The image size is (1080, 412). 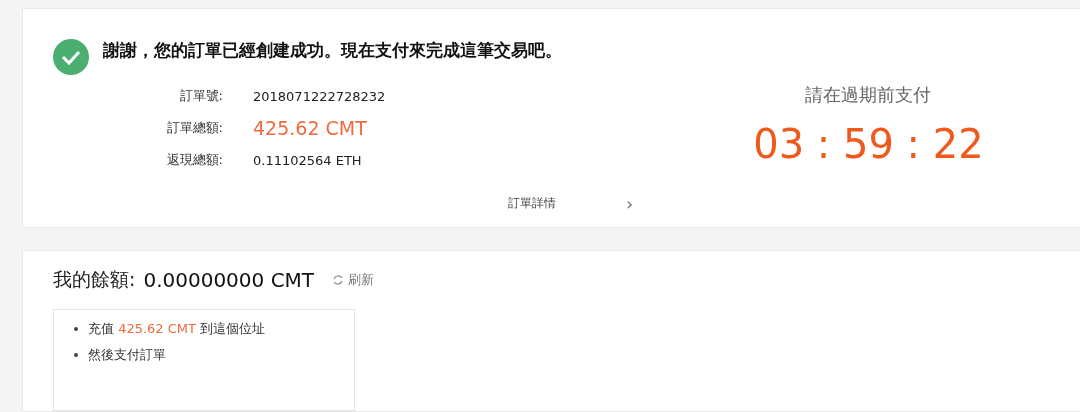 I want to click on success-message: 謝謝，您的訂單已經創建成功。現在支付來完成這筆交易吧。, so click(x=332, y=50).